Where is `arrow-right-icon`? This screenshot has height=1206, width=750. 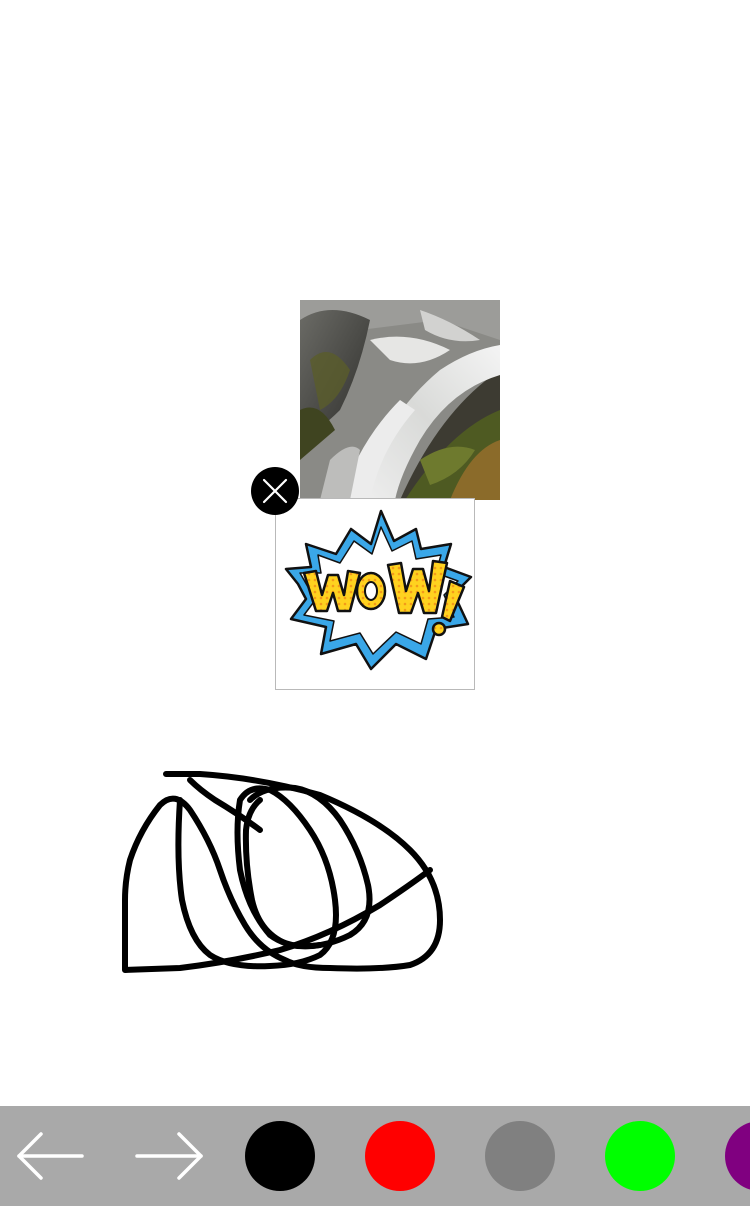
arrow-right-icon is located at coordinates (169, 1156).